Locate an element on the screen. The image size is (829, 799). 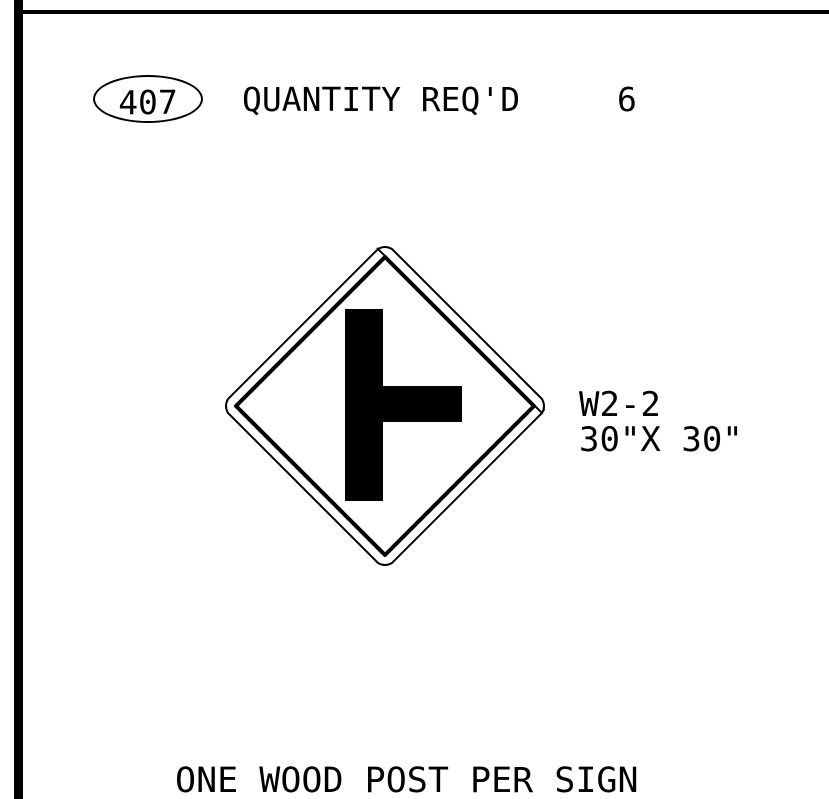
callout-number: 407 is located at coordinates (148, 102).